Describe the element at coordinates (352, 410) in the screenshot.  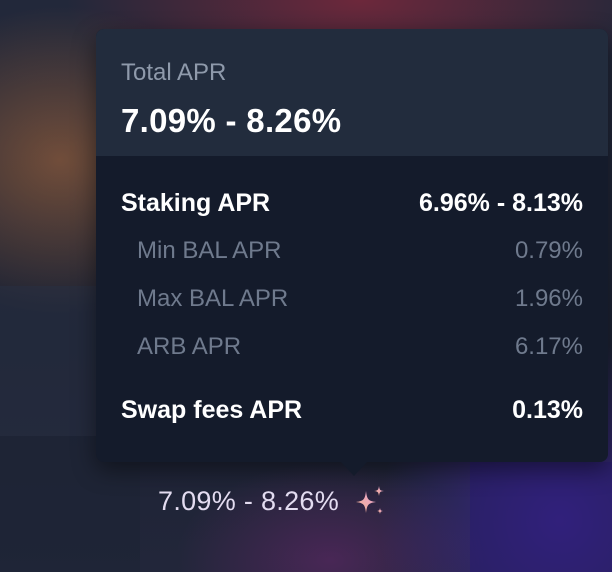
I see `swap-fees-apr-row: Swap fees APR 0.13%` at that location.